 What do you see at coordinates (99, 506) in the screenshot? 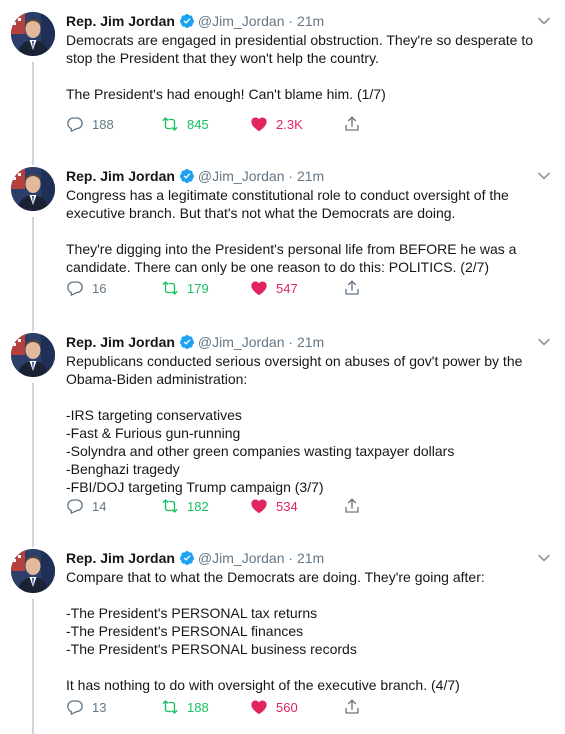
I see `reply-count: 14` at bounding box center [99, 506].